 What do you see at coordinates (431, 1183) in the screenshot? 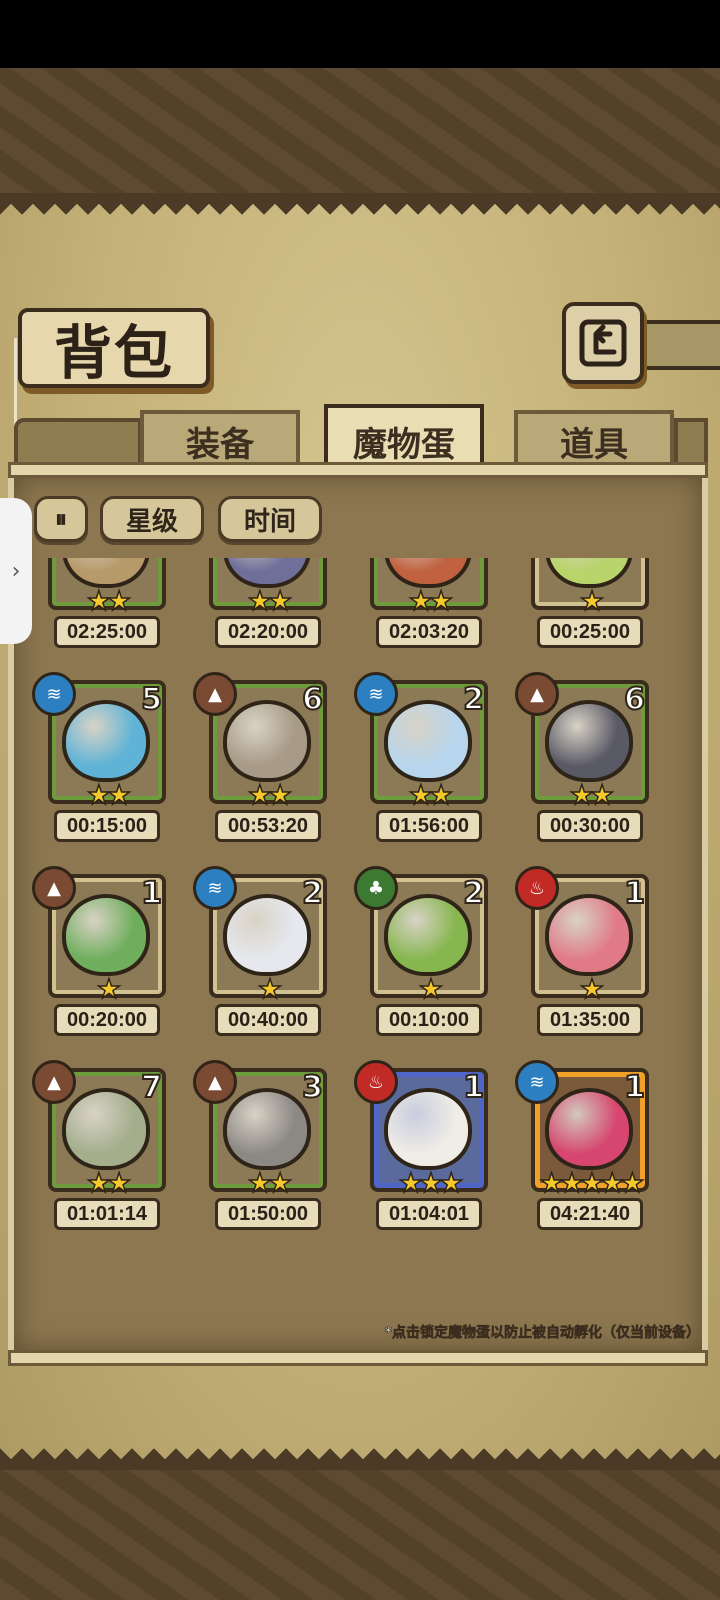
I see `star-rating: ★★★` at bounding box center [431, 1183].